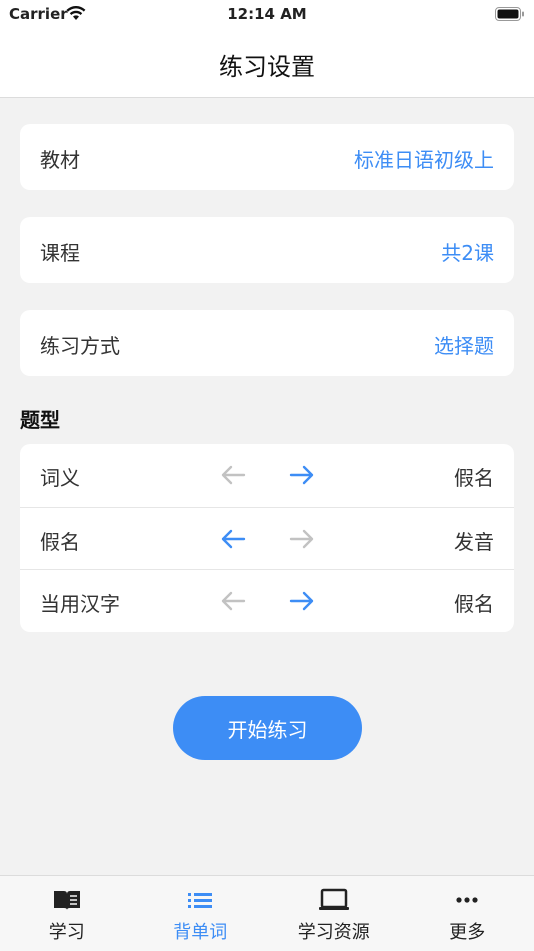 The width and height of the screenshot is (534, 951). I want to click on practice-mode-row: 练习方式 选择题, so click(267, 343).